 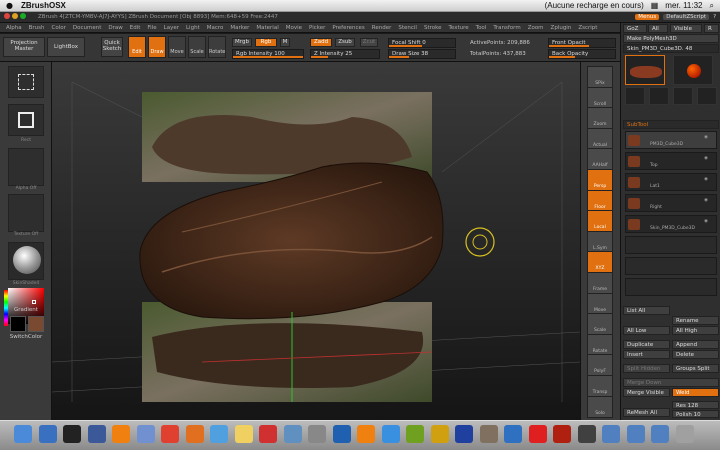 What do you see at coordinates (433, 28) in the screenshot?
I see `menu-stroke: Stroke` at bounding box center [433, 28].